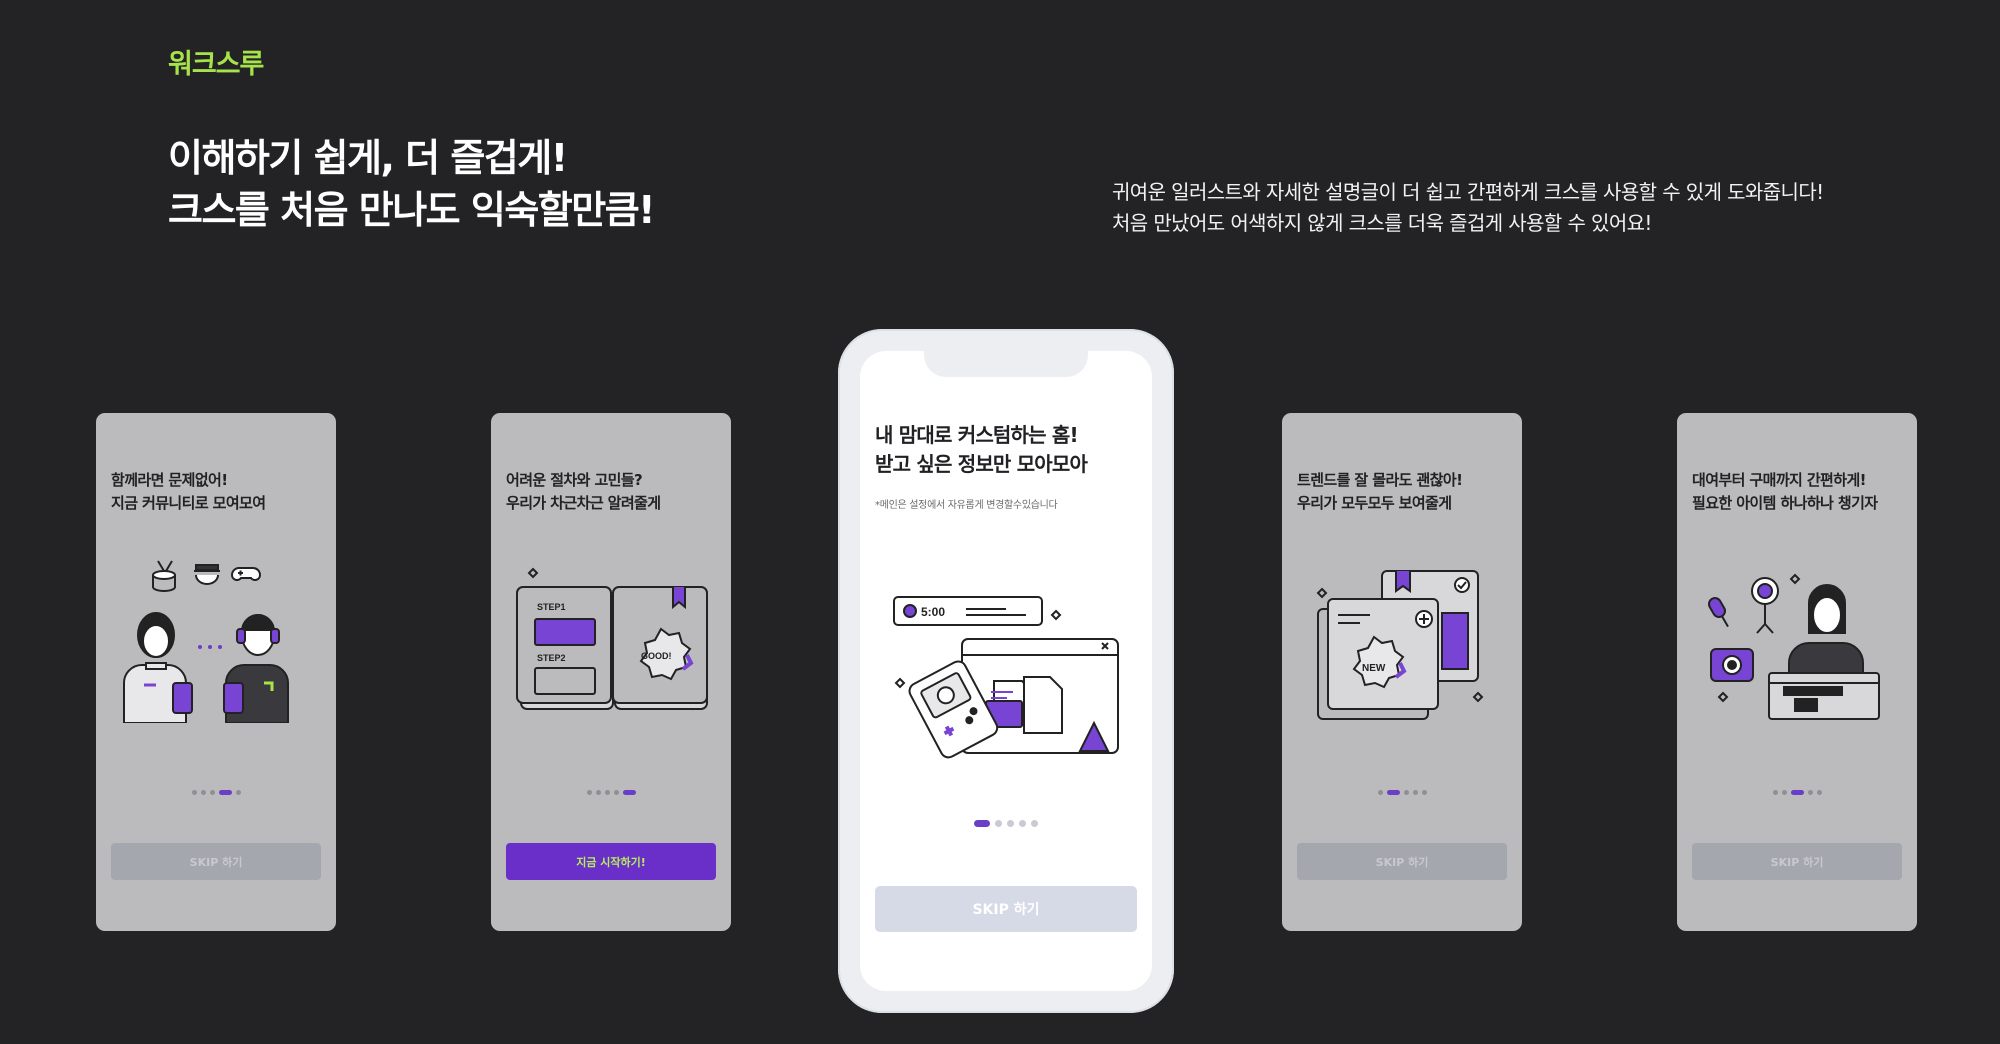 The image size is (2000, 1044). What do you see at coordinates (977, 435) in the screenshot?
I see `phone-title-line-1: 내 맘대로 커스텀하는 홈!` at bounding box center [977, 435].